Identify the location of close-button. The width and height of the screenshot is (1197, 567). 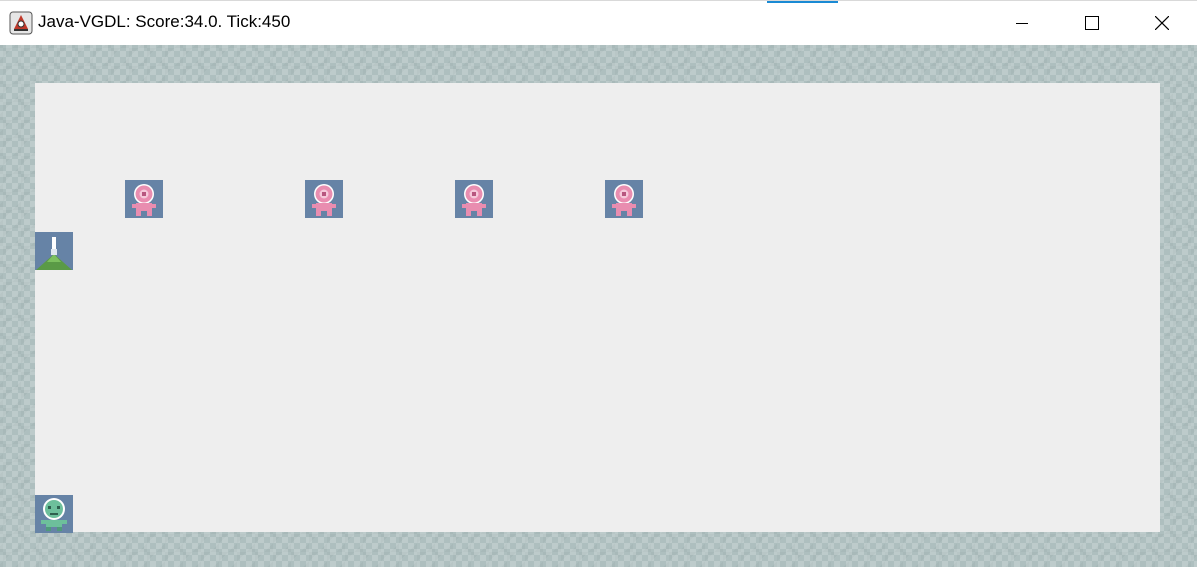
(1162, 23).